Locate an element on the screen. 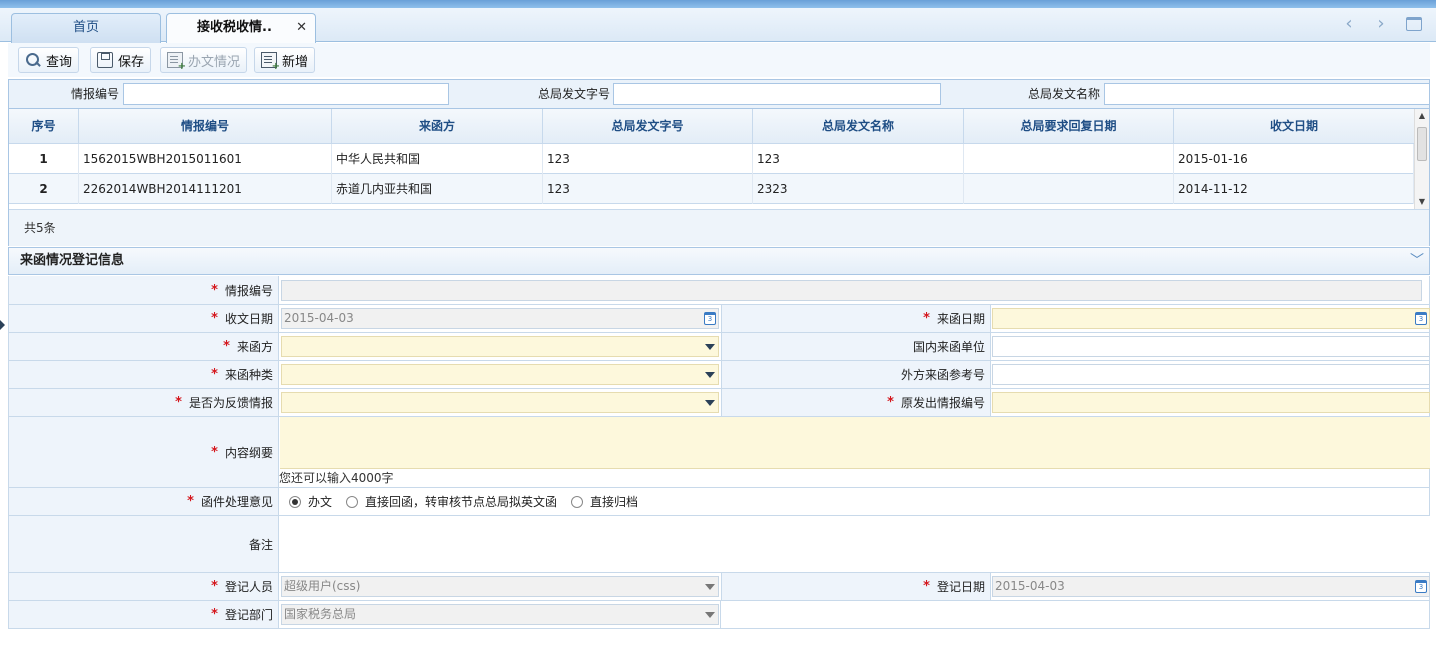 This screenshot has height=645, width=1436. cell-sender: 中华人民共和国 is located at coordinates (437, 159).